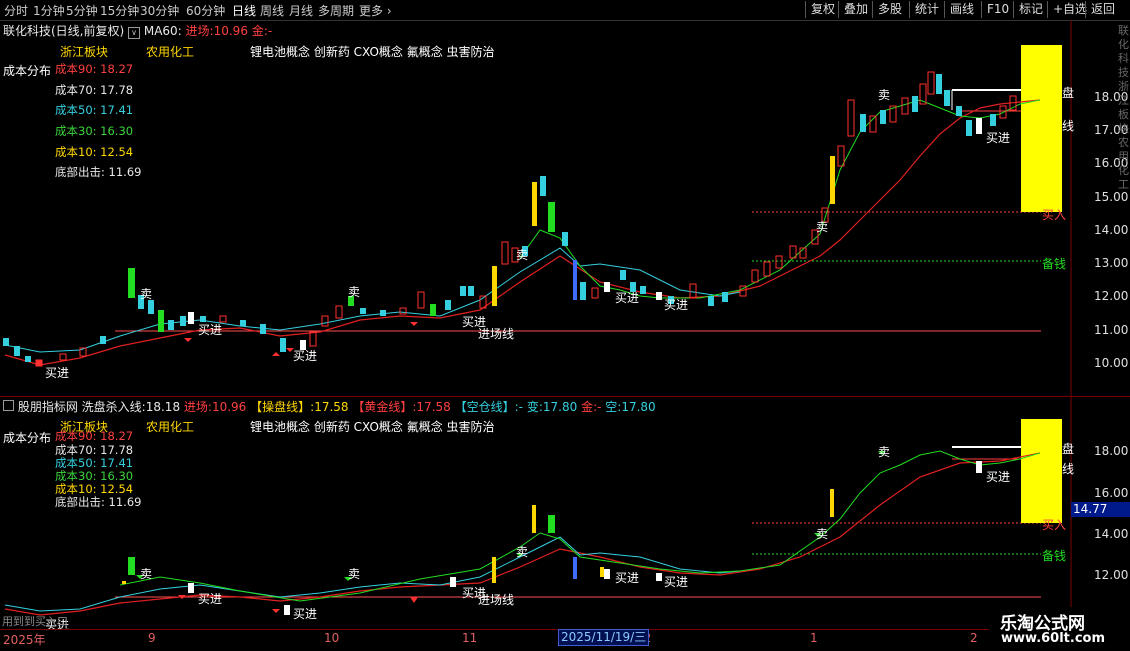  Describe the element at coordinates (496, 600) in the screenshot. I see `sub-entry-line-label: 进场线` at that location.